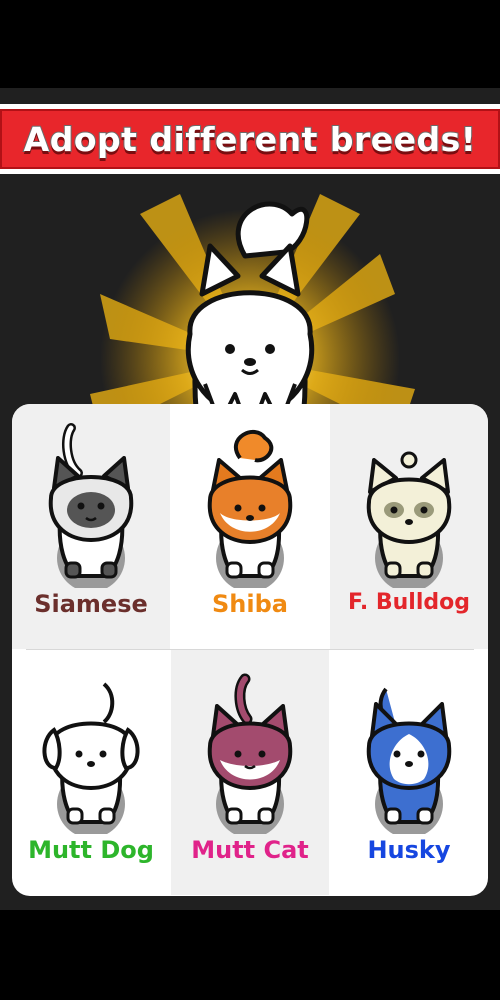  I want to click on title-banner: Adopt different breeds!, so click(250, 139).